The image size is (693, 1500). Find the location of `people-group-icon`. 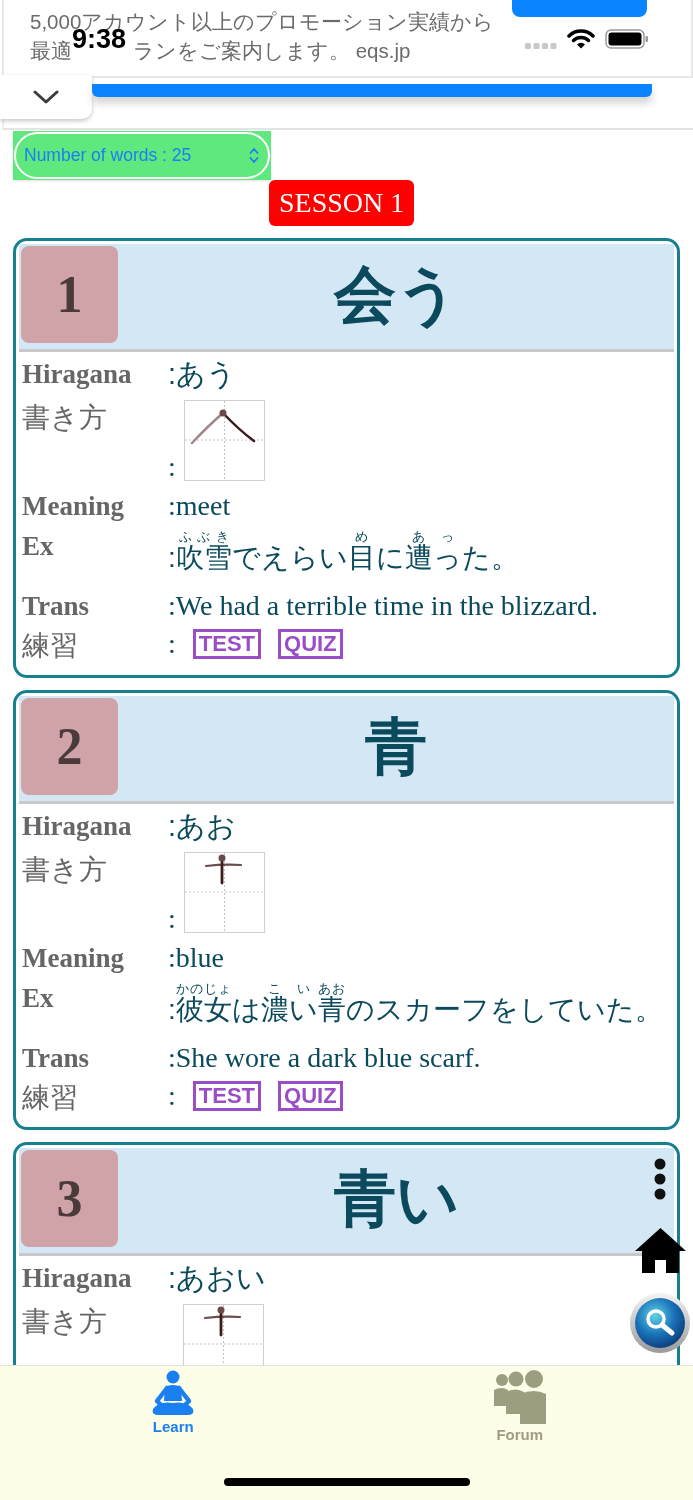

people-group-icon is located at coordinates (519, 1397).